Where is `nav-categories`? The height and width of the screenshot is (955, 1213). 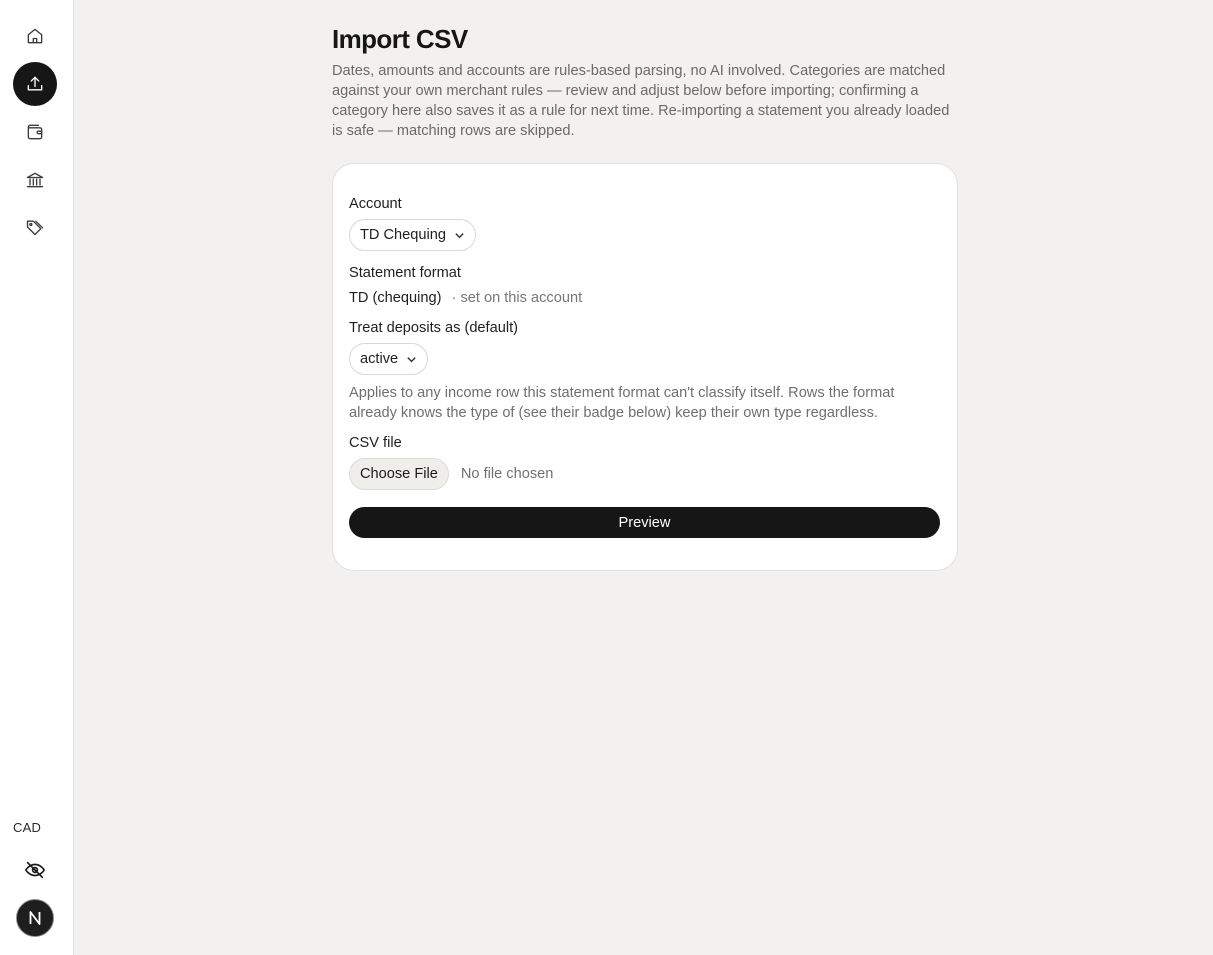 nav-categories is located at coordinates (35, 227).